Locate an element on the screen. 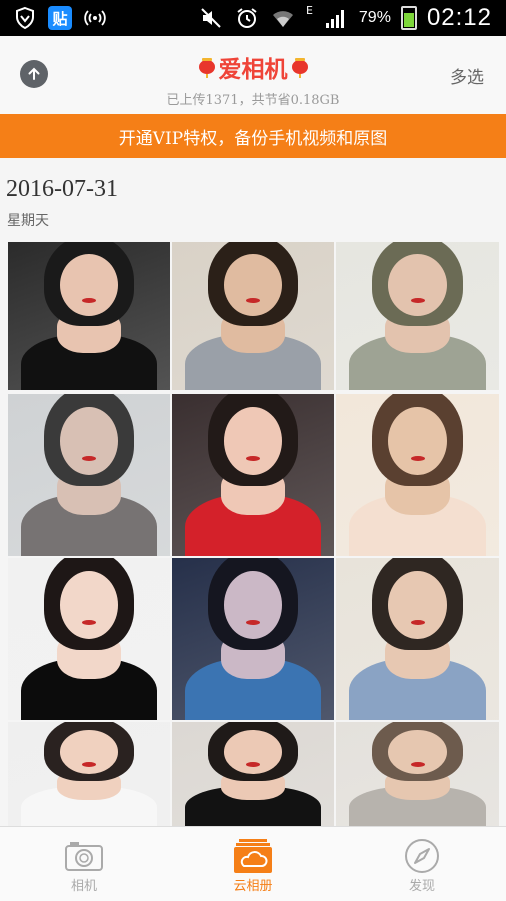  tieba-app-icon: 贴 is located at coordinates (60, 18).